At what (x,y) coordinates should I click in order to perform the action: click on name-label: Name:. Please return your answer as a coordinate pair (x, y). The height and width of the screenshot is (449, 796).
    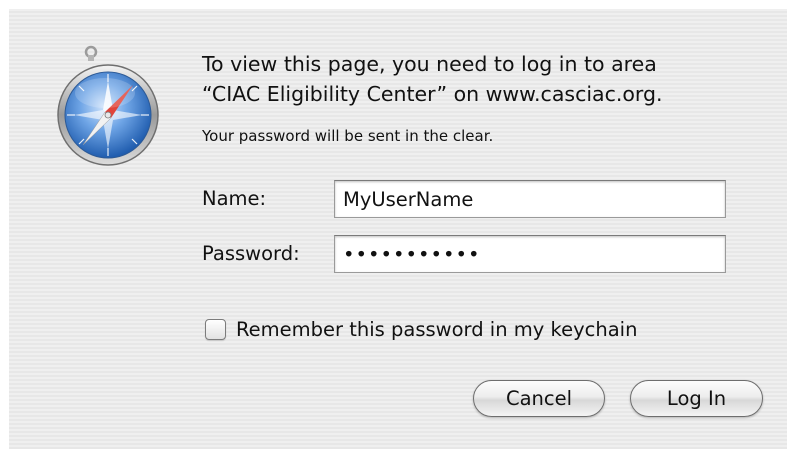
    Looking at the image, I should click on (234, 198).